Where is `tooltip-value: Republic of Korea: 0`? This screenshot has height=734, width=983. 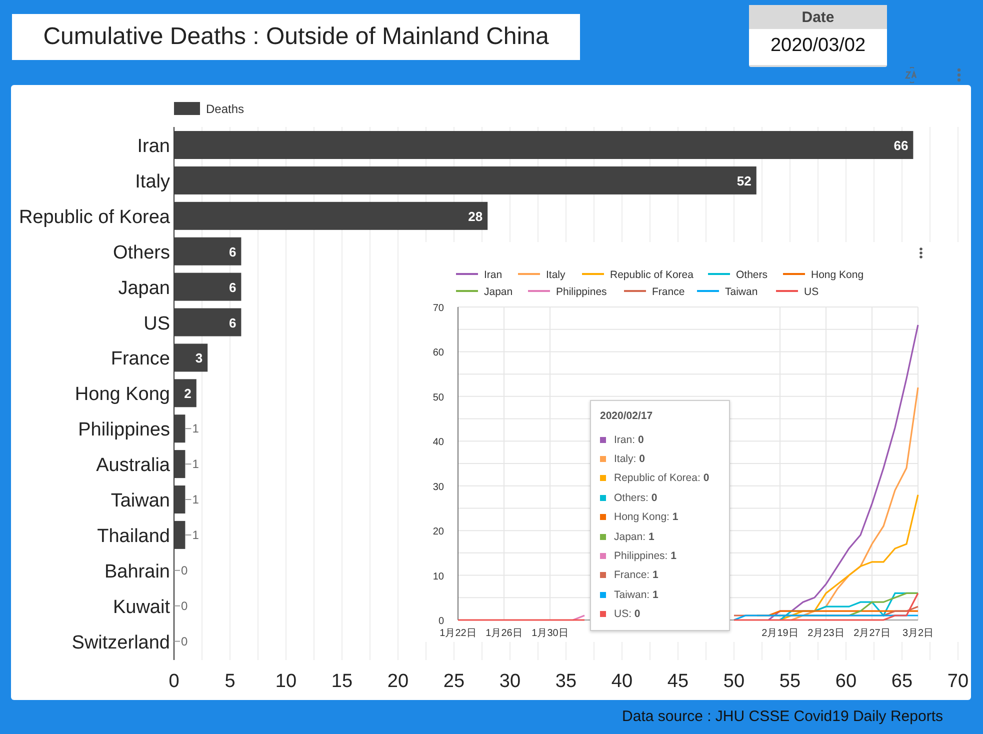 tooltip-value: Republic of Korea: 0 is located at coordinates (662, 478).